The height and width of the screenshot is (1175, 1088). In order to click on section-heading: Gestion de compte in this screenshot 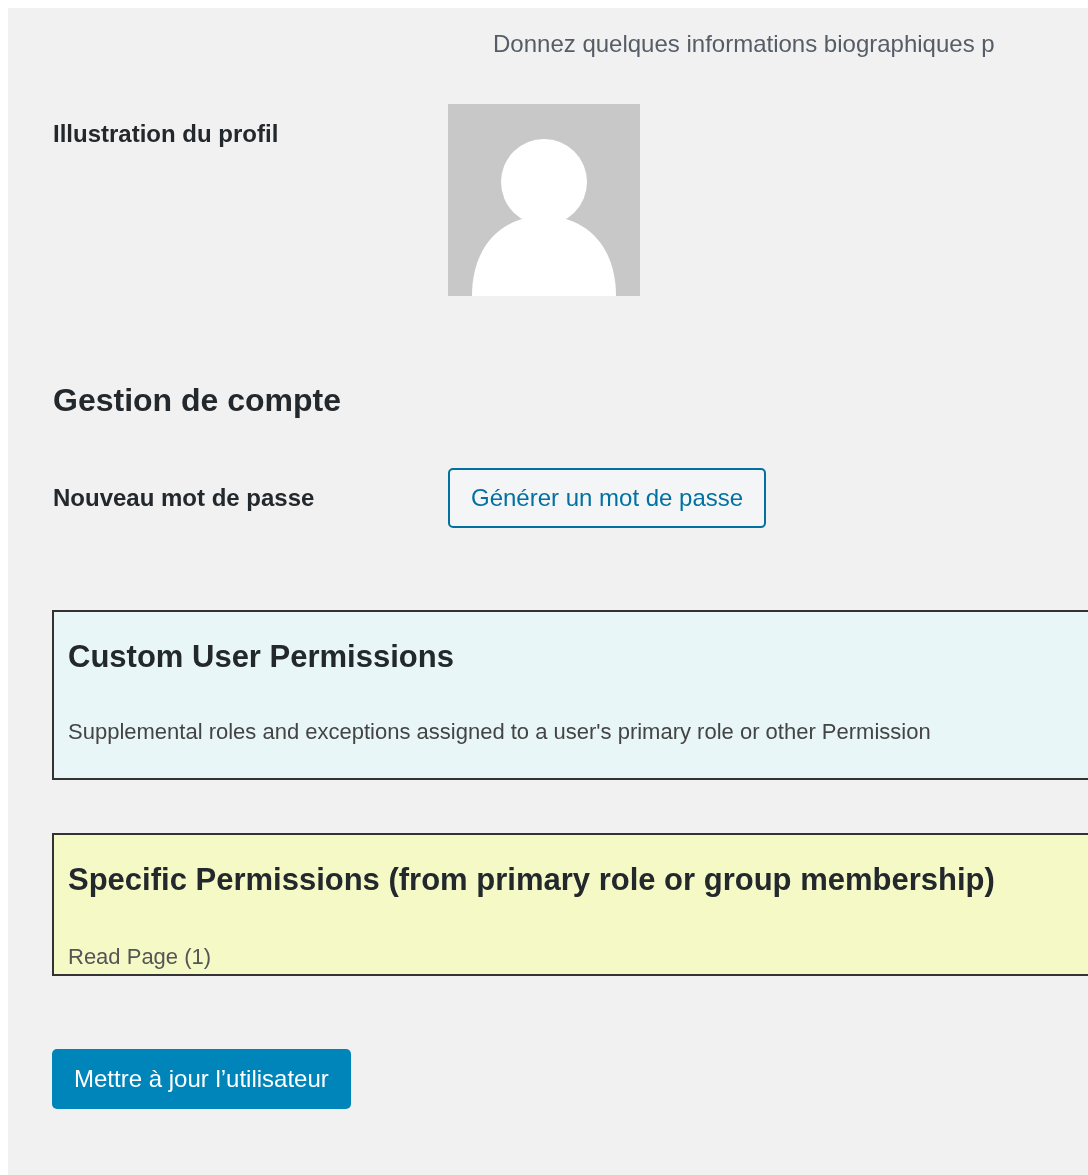, I will do `click(198, 400)`.